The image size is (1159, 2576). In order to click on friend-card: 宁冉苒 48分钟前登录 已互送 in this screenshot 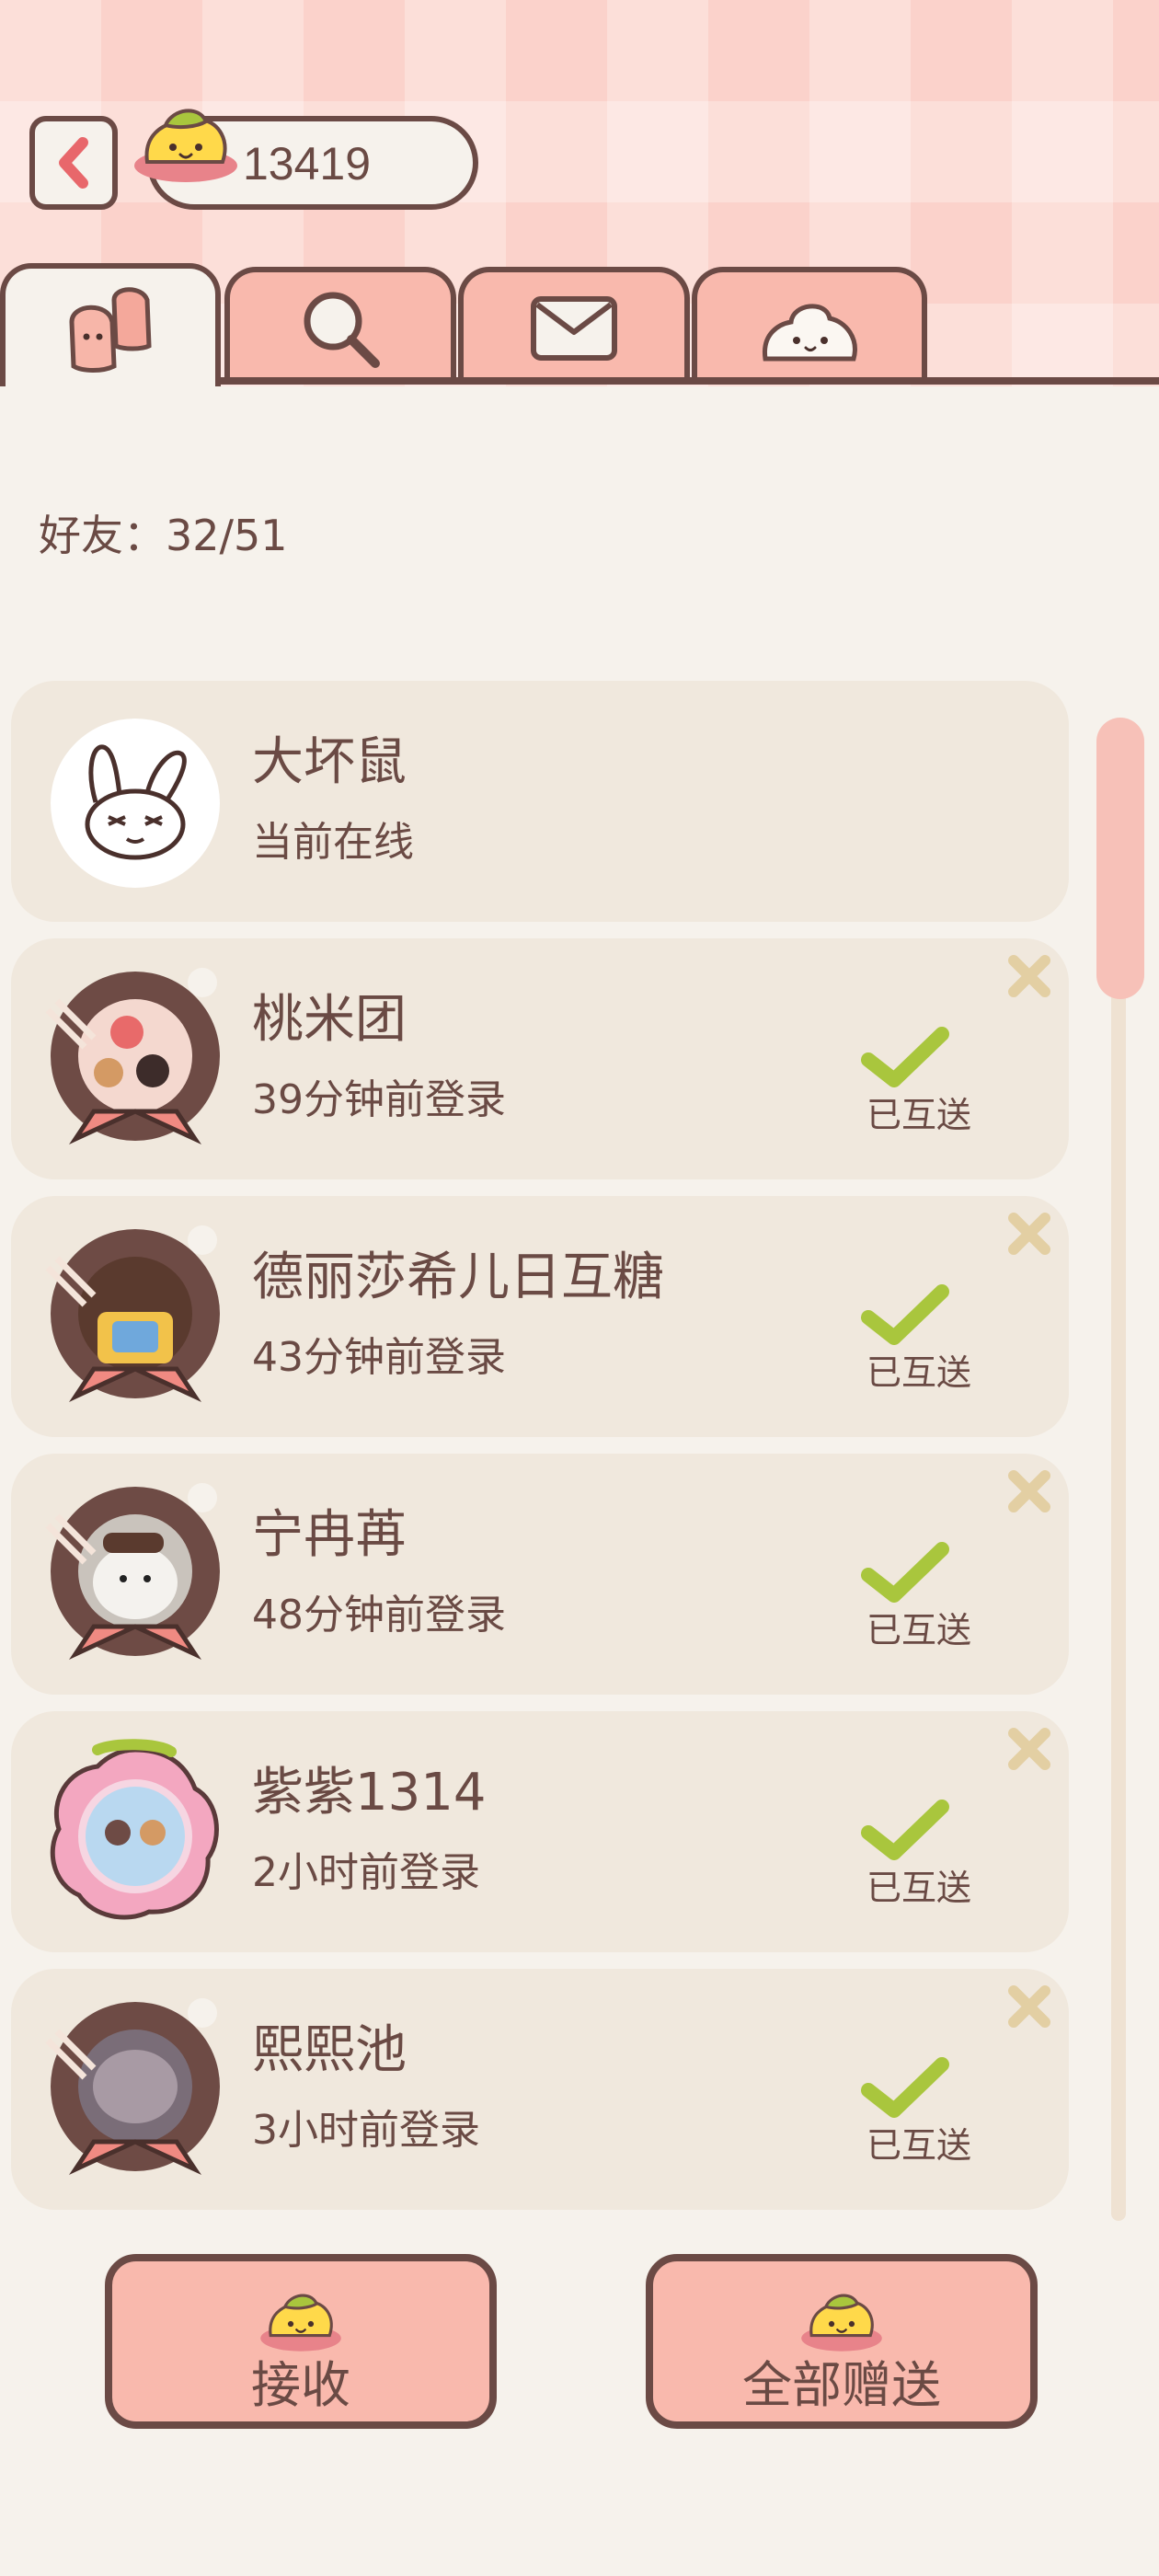, I will do `click(540, 1574)`.